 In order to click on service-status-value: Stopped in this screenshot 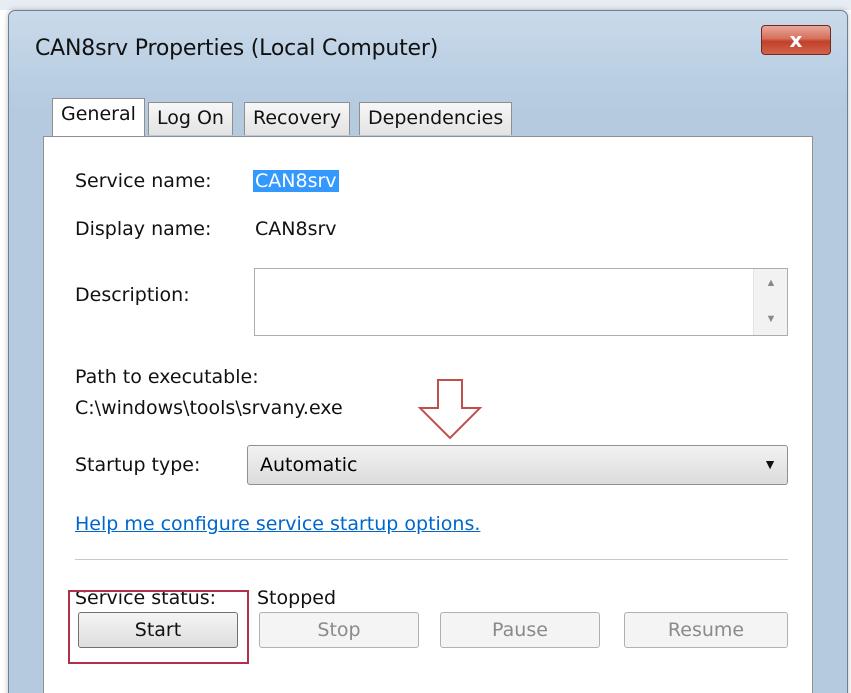, I will do `click(297, 598)`.